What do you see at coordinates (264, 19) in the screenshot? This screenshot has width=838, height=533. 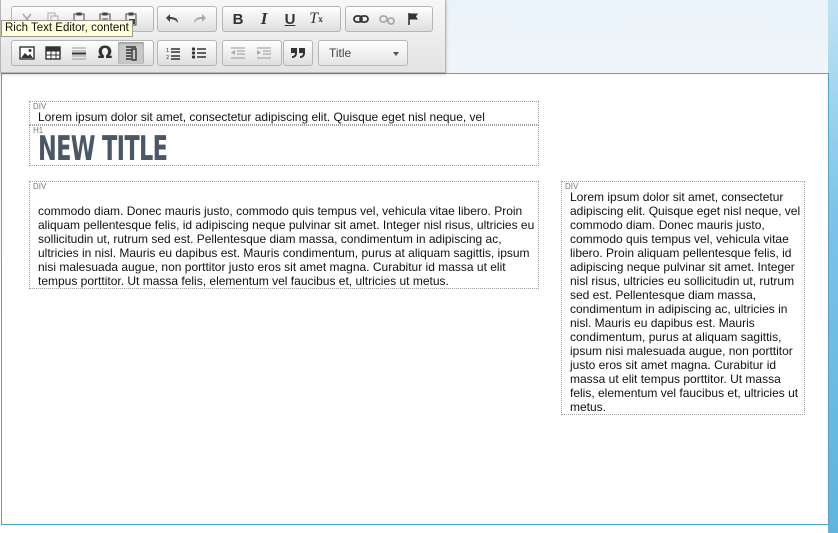 I see `italic-button: I` at bounding box center [264, 19].